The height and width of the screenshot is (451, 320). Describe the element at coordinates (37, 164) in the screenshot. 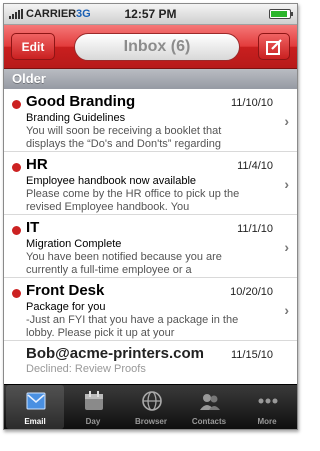

I see `message-sender: HR` at that location.